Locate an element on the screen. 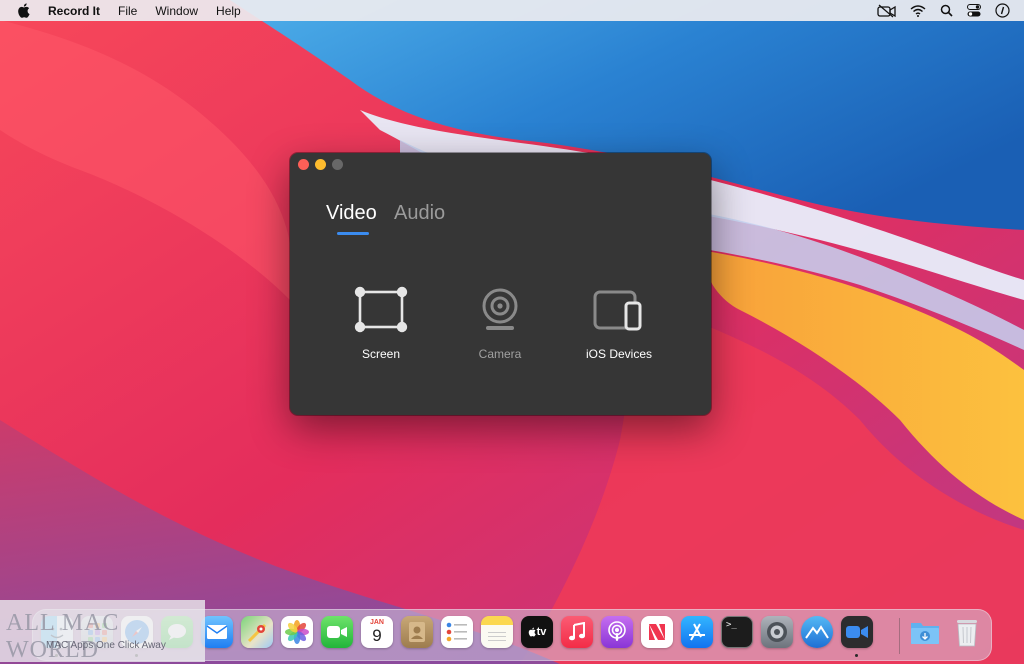  terminal-label: >_ is located at coordinates (731, 625).